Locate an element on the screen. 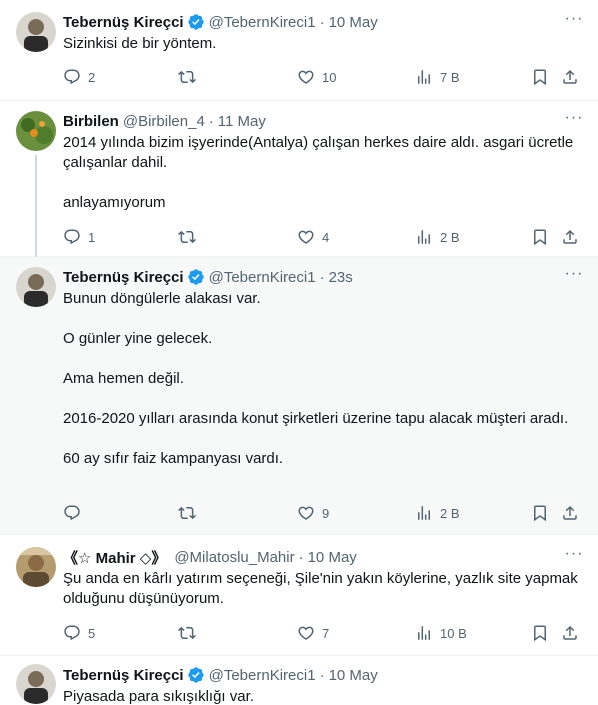 Image resolution: width=598 pixels, height=705 pixels. like-button: 7 is located at coordinates (313, 633).